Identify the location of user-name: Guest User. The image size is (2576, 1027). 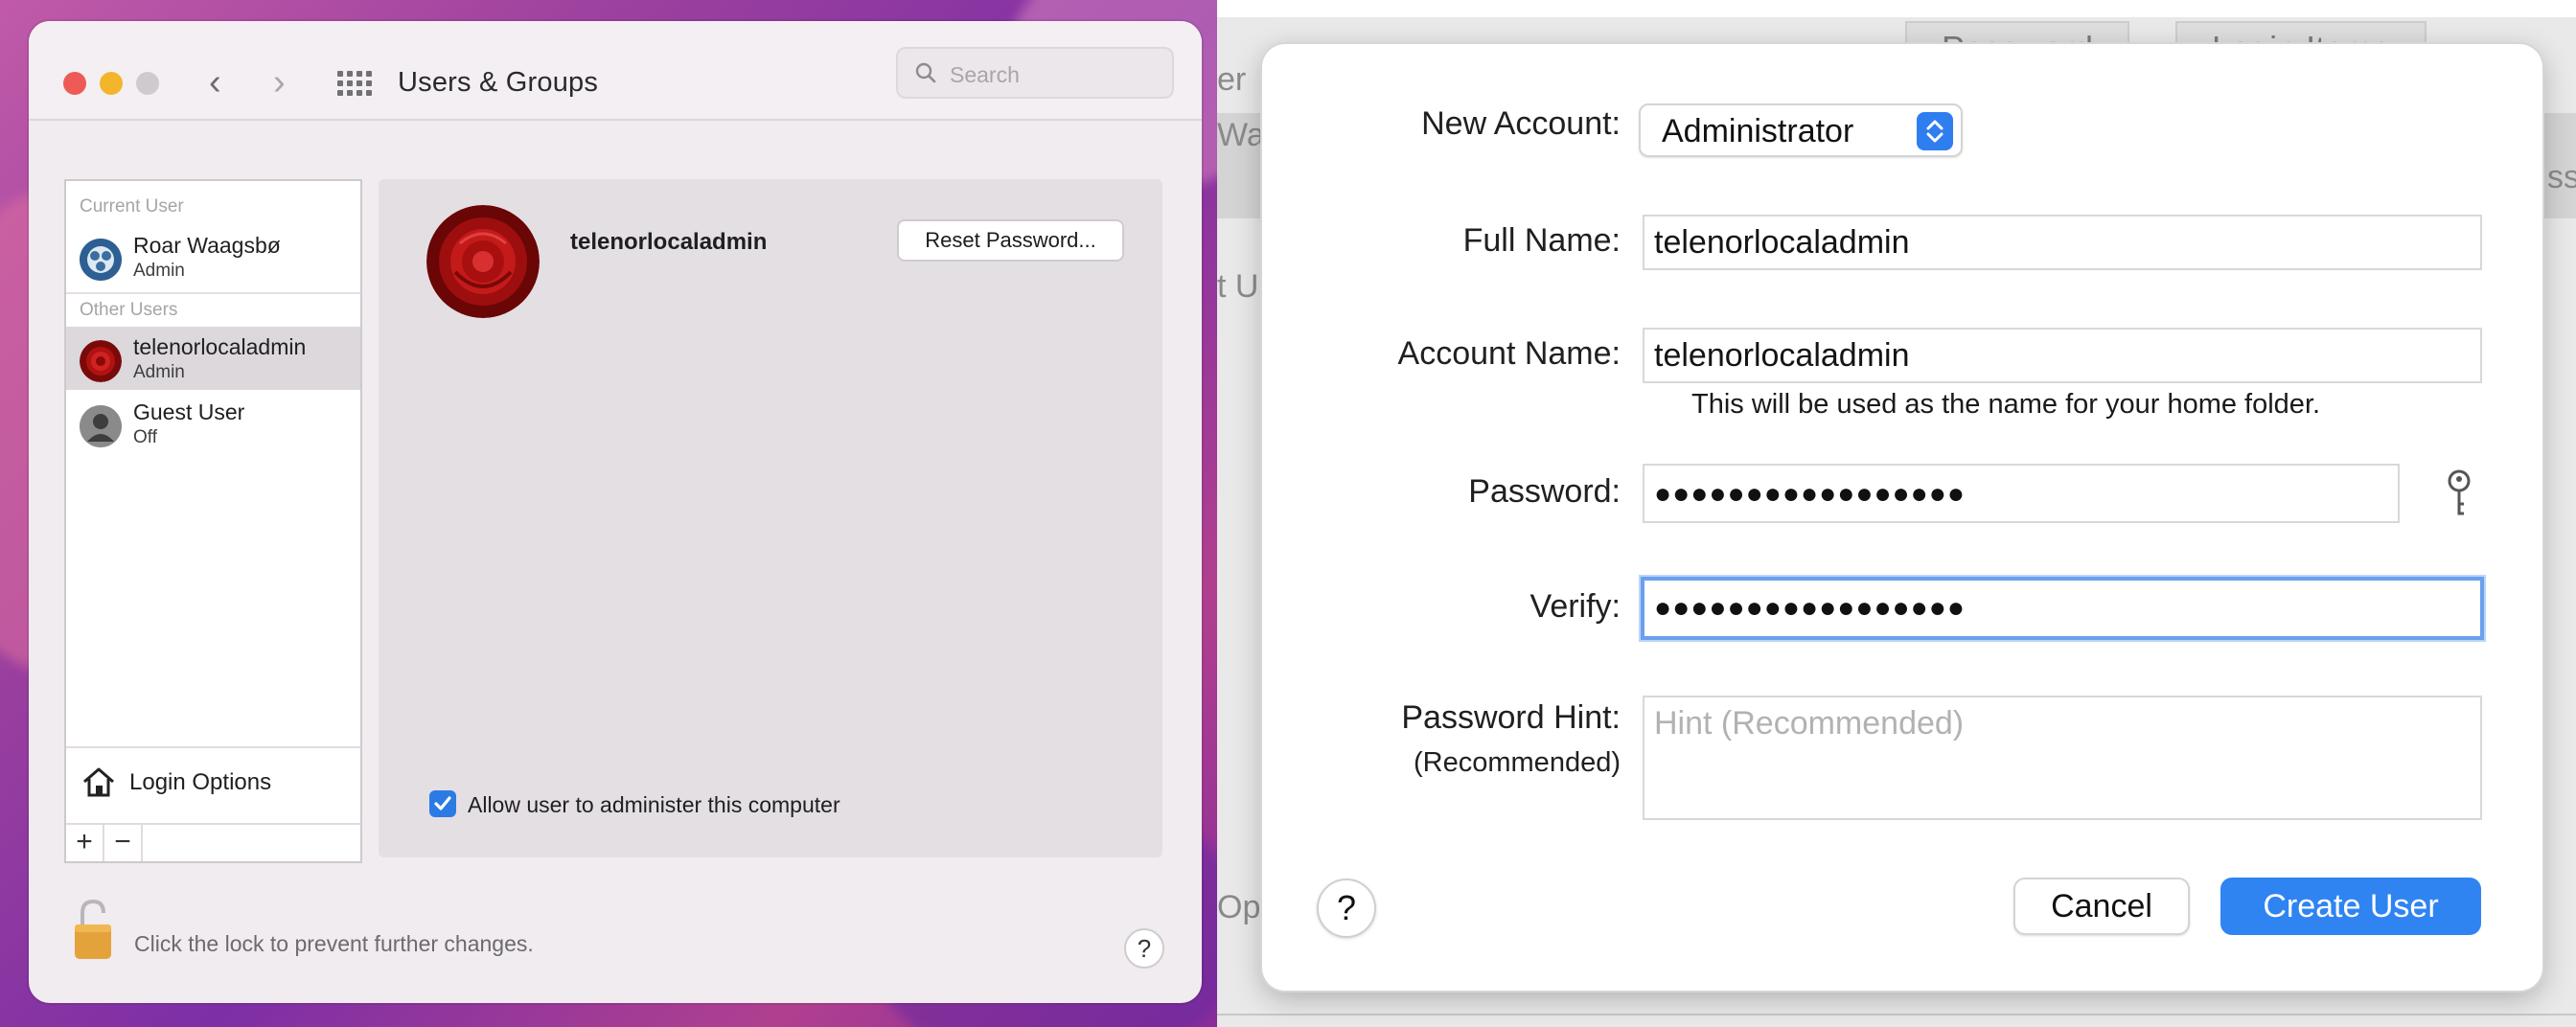
(189, 411).